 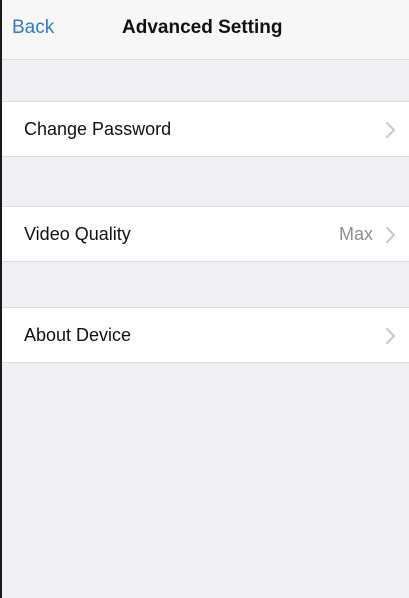 I want to click on settings-item-label: About Device, so click(x=78, y=335).